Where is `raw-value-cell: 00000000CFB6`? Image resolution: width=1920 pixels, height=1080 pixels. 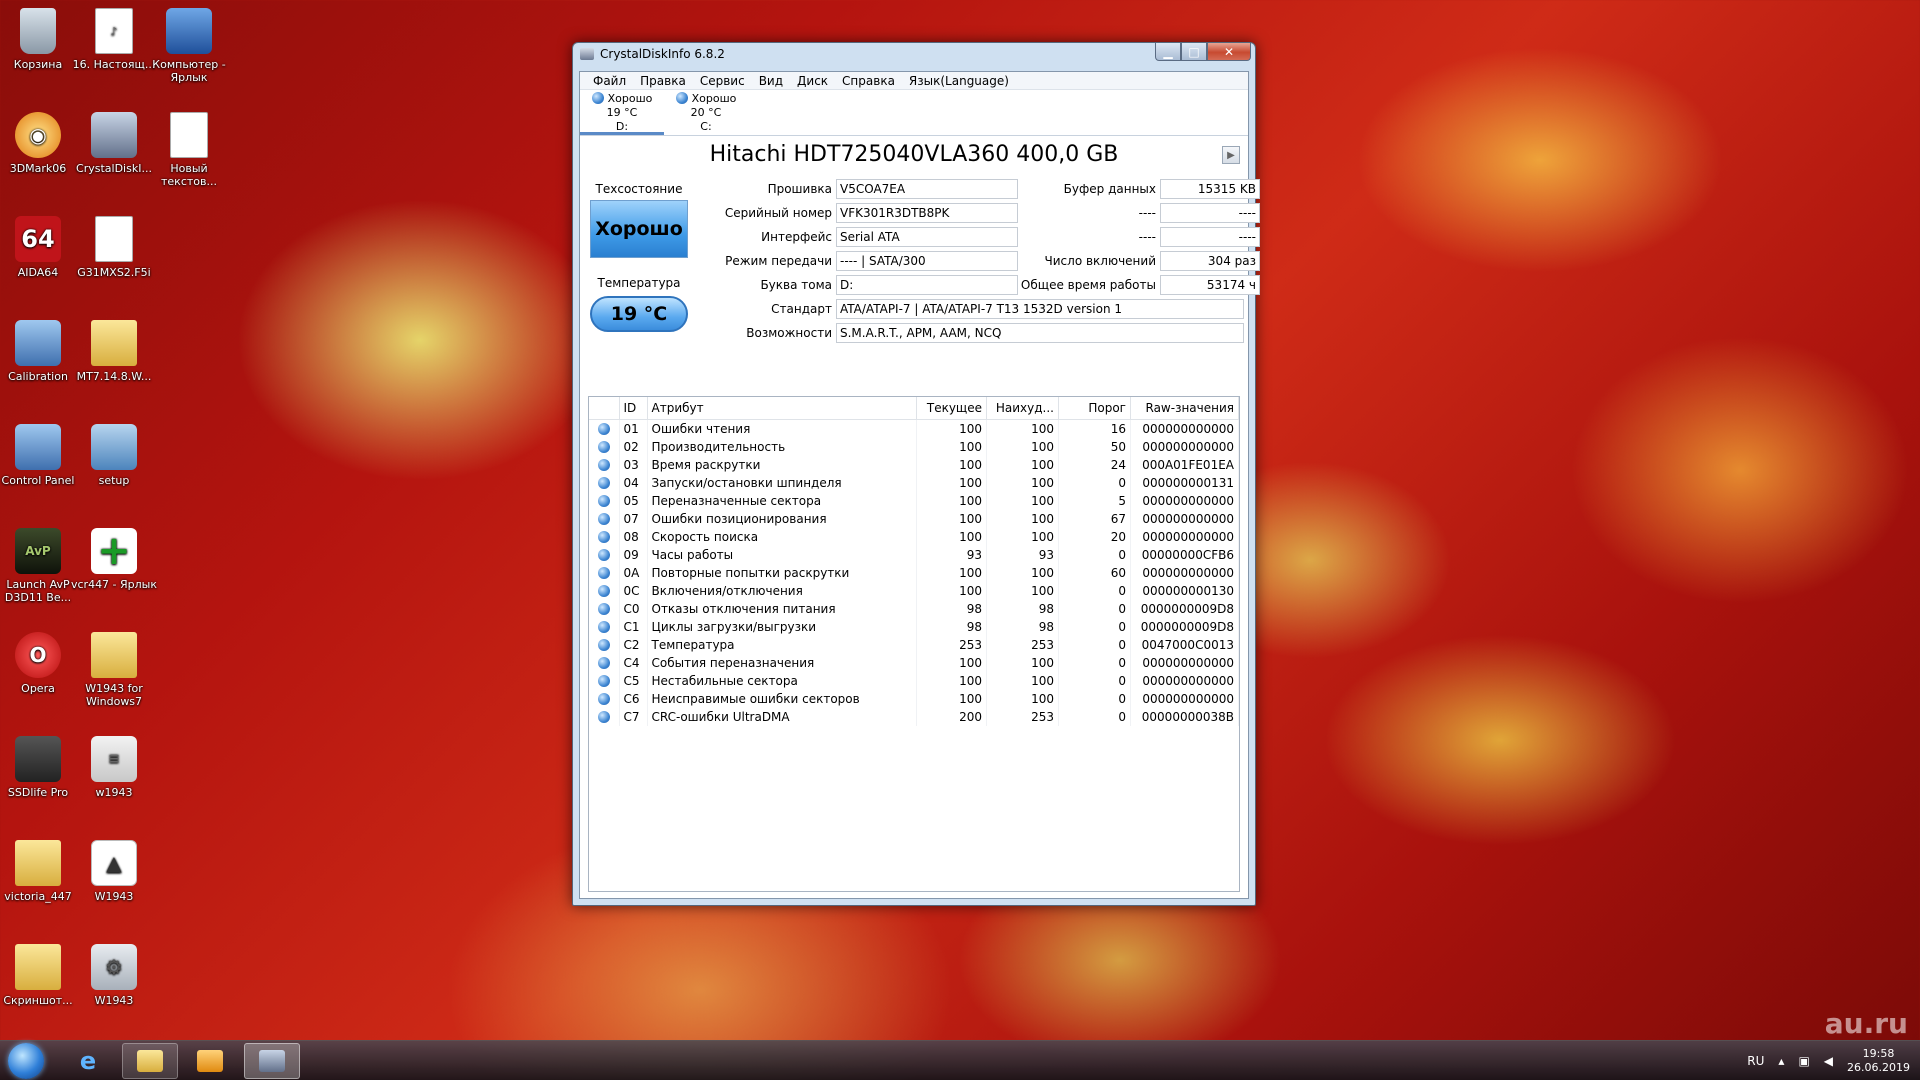
raw-value-cell: 00000000CFB6 is located at coordinates (1184, 554).